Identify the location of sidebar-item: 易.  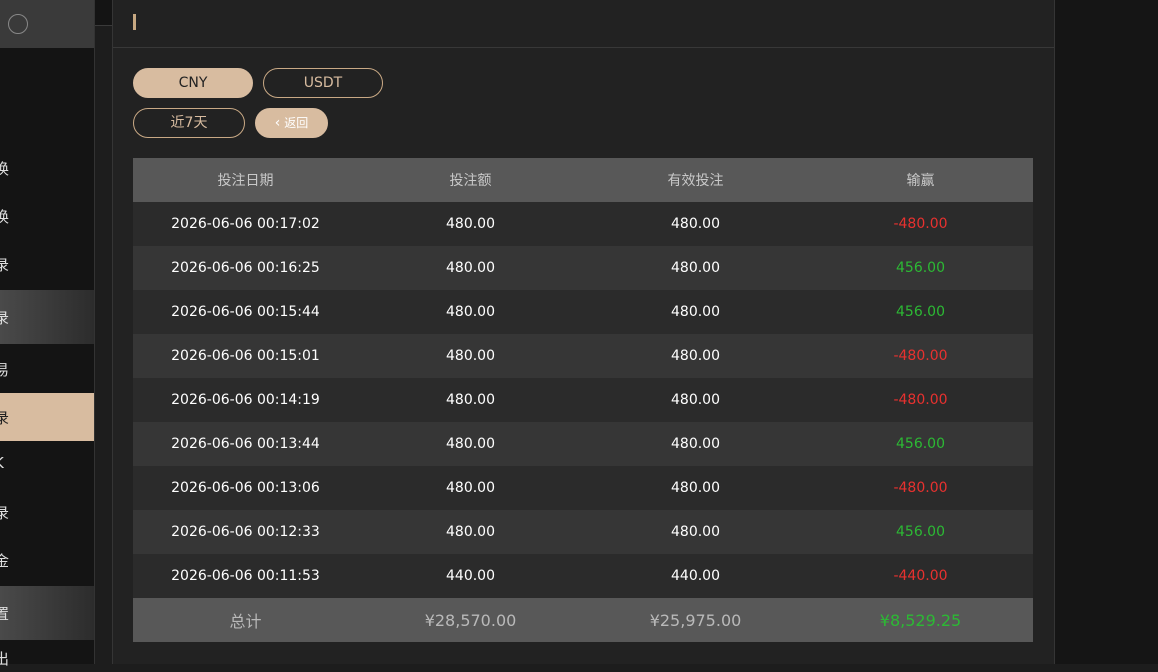
(47, 371).